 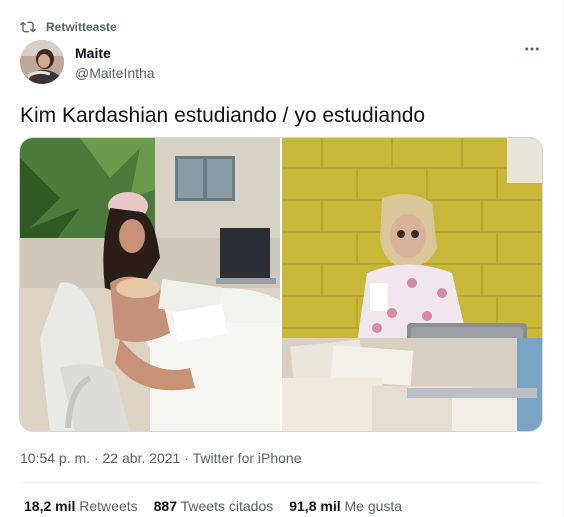 What do you see at coordinates (81, 27) in the screenshot?
I see `social-context-label: Retwitteaste` at bounding box center [81, 27].